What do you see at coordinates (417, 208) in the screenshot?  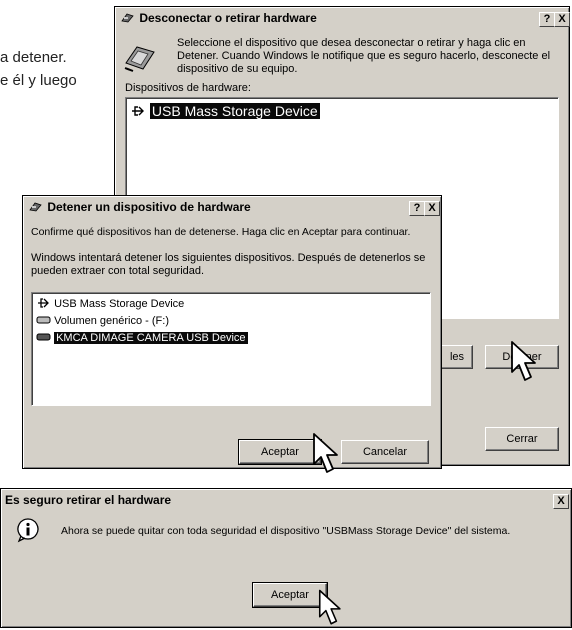 I see `stop-help-button: ?` at bounding box center [417, 208].